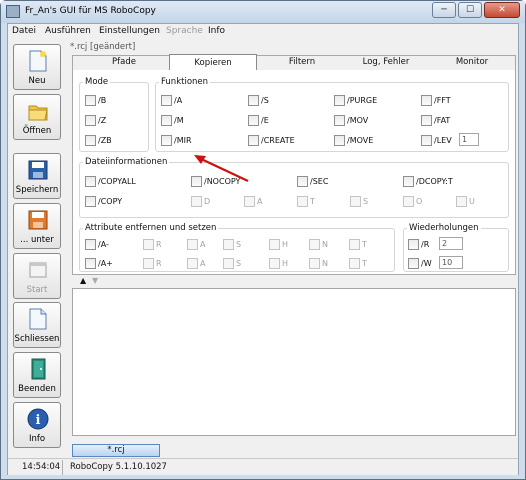 Image resolution: width=526 pixels, height=480 pixels. What do you see at coordinates (444, 10) in the screenshot?
I see `minimize-button: ─` at bounding box center [444, 10].